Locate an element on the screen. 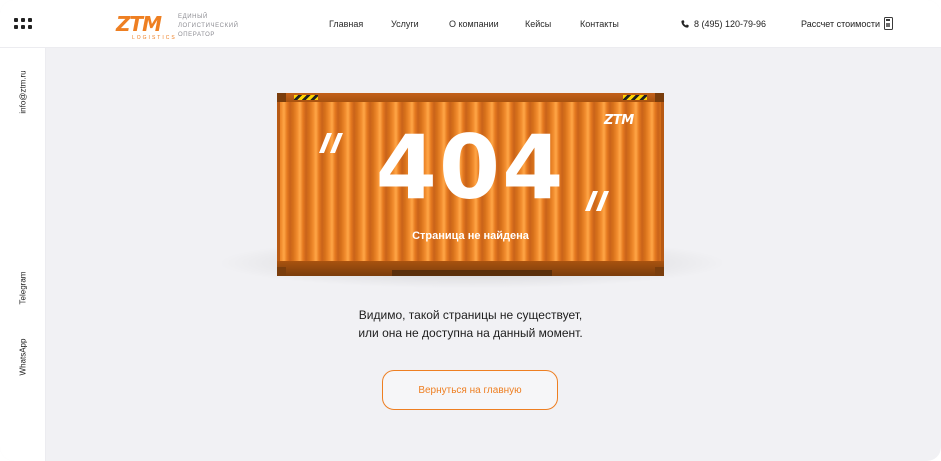 The width and height of the screenshot is (941, 461). error-message-line1: Видимо, такой страницы не существует, is located at coordinates (470, 315).